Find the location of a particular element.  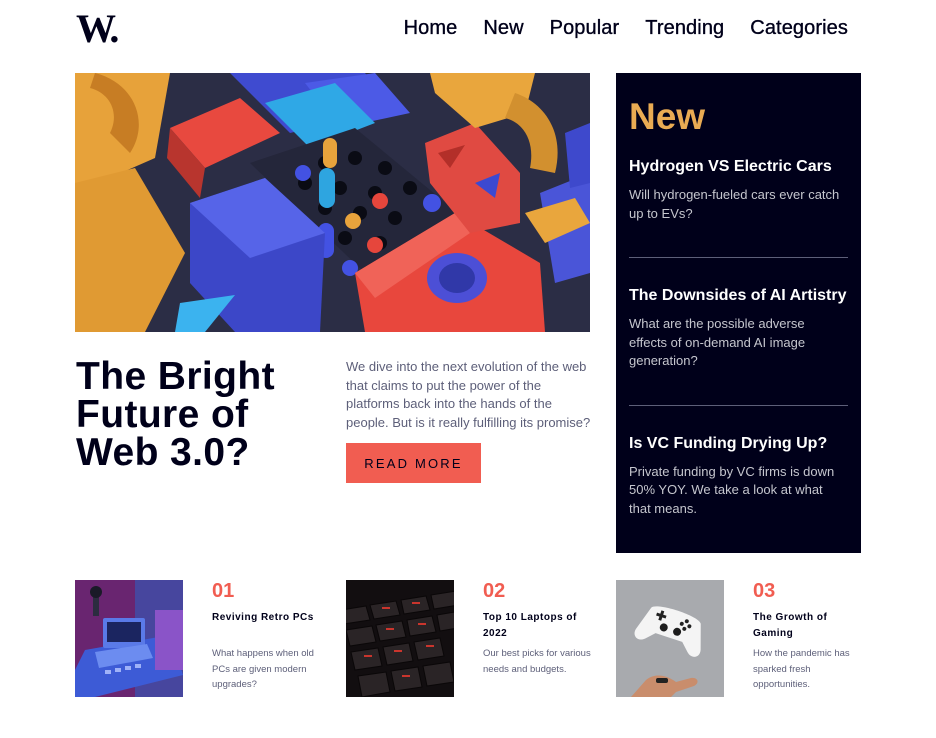

hero-title: The Bright Future of Web 3.0? is located at coordinates (175, 414).